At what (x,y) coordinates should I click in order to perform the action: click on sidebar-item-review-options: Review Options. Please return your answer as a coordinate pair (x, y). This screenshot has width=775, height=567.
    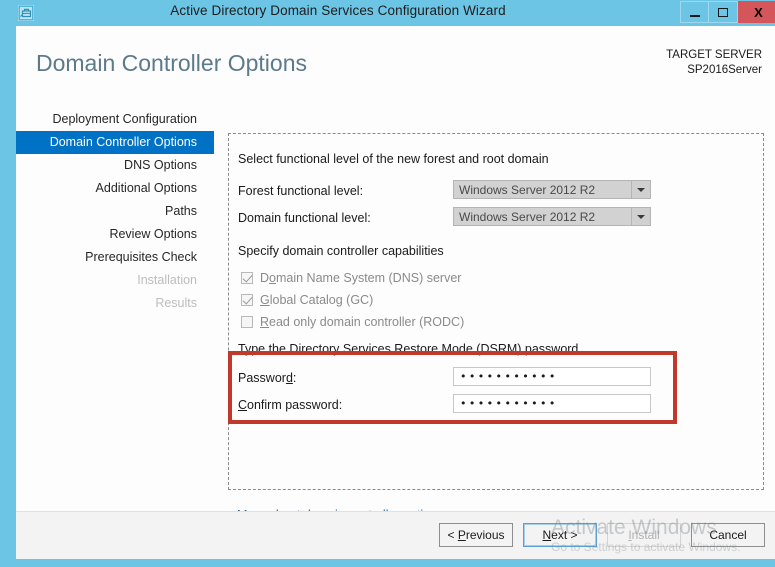
    Looking at the image, I should click on (115, 234).